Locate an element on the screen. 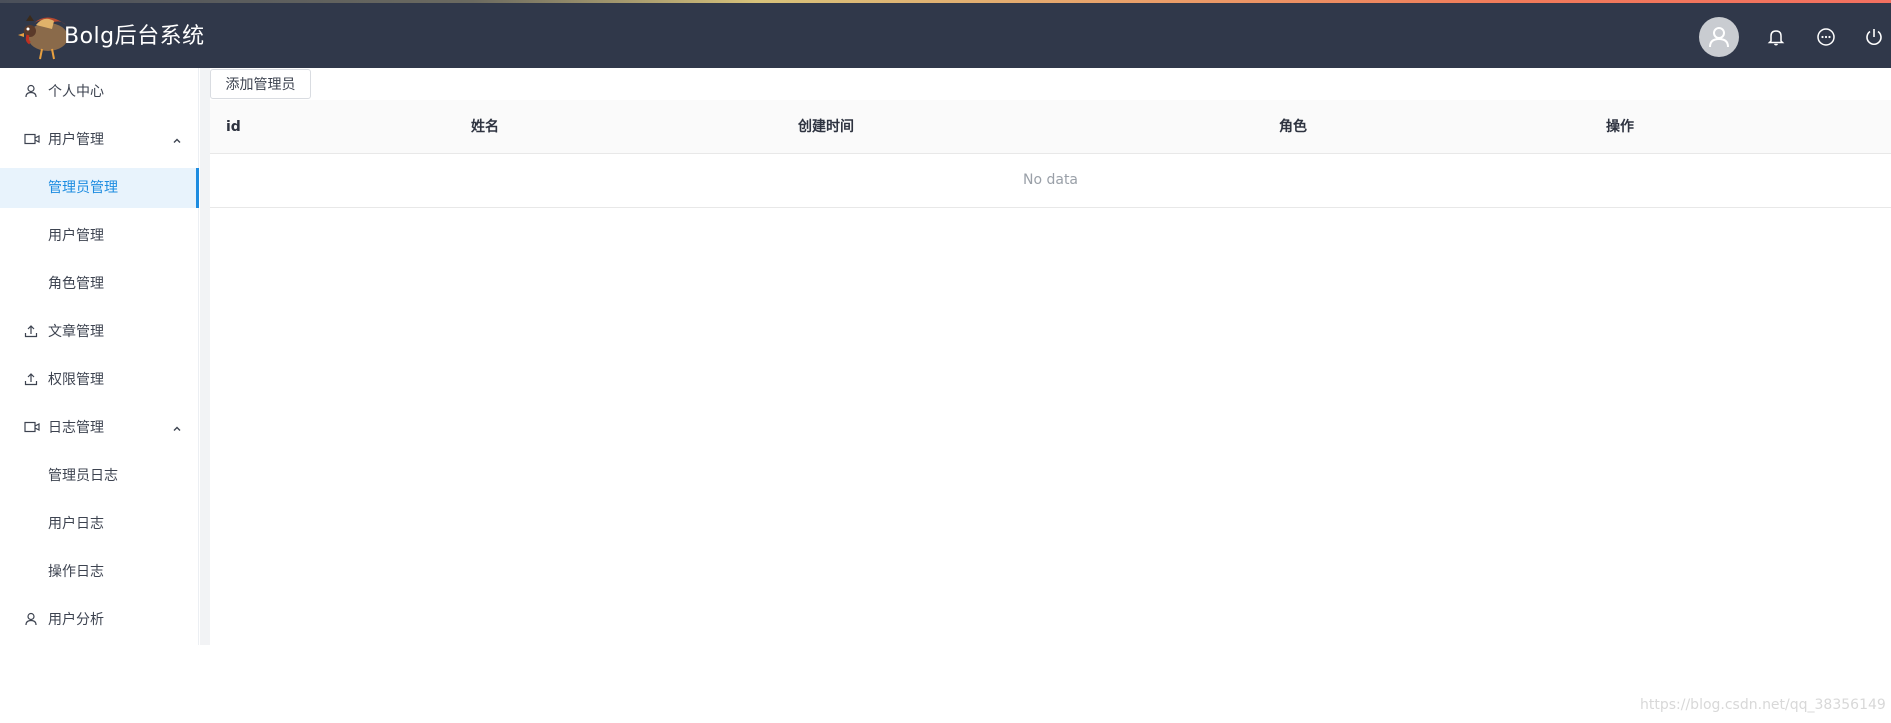 The height and width of the screenshot is (723, 1891). table-body: No data is located at coordinates (1050, 181).